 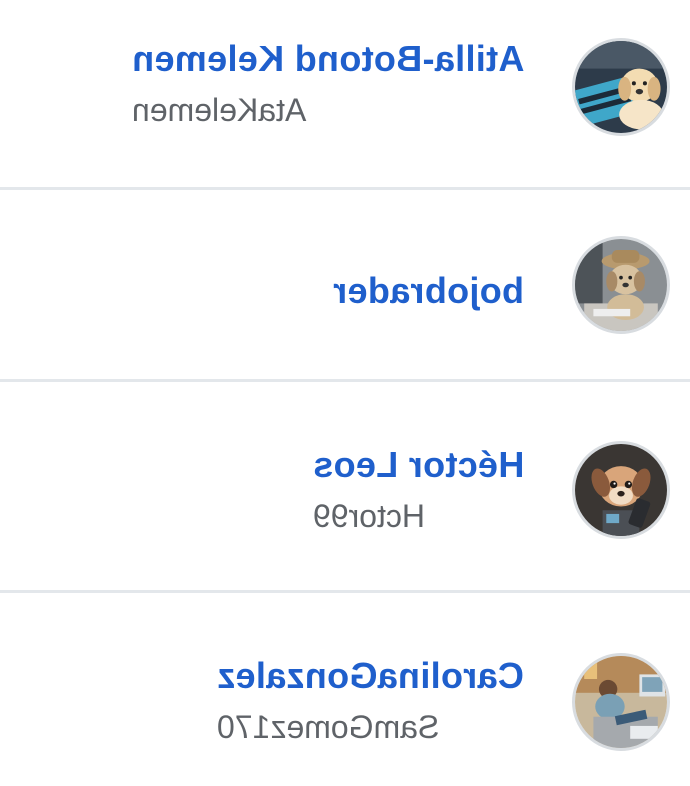 I want to click on puppy-with-hat-at-computer-avatar-icon, so click(x=621, y=285).